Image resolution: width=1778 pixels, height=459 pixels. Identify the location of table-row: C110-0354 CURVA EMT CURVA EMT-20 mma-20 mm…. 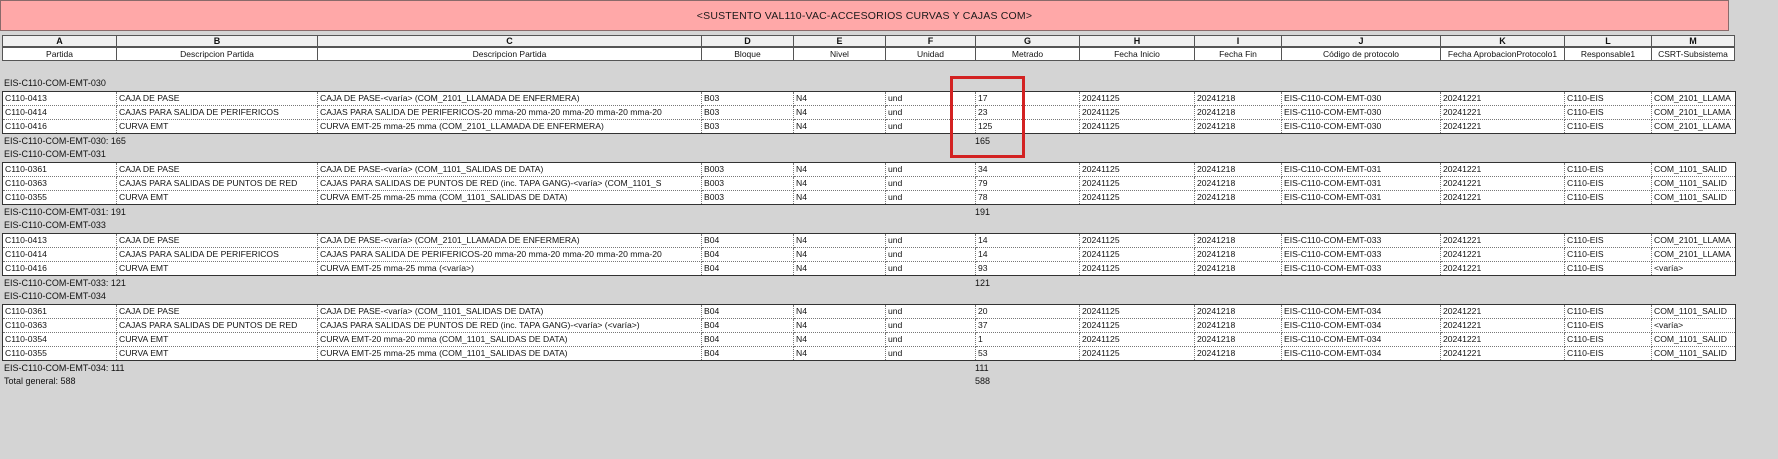
(869, 339).